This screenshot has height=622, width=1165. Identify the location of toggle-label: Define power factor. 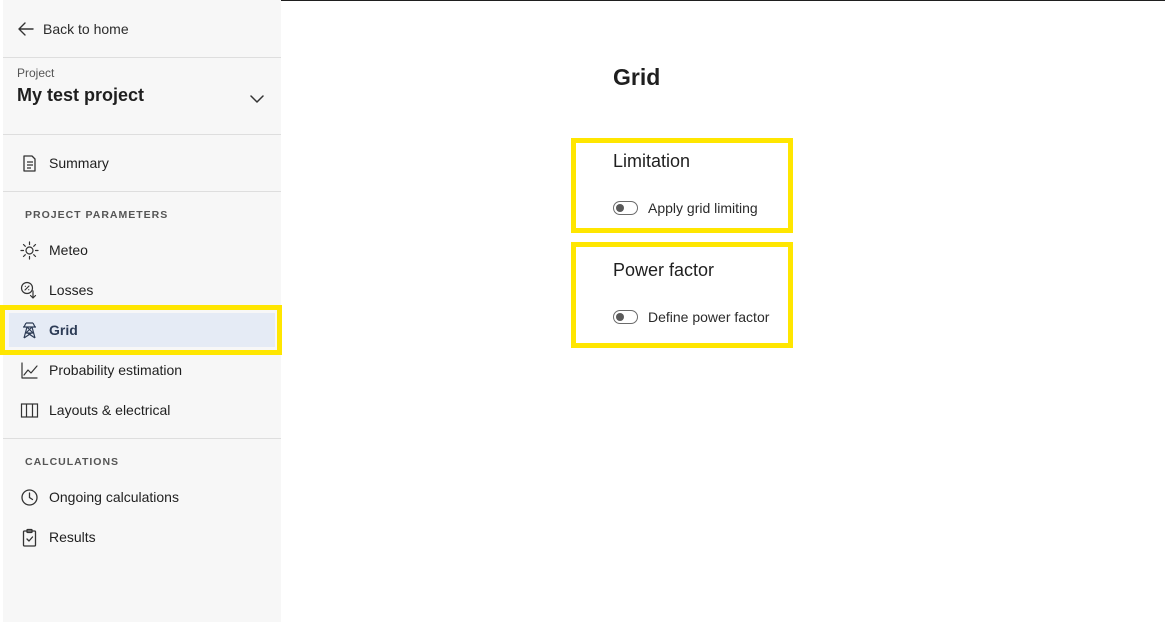
(709, 317).